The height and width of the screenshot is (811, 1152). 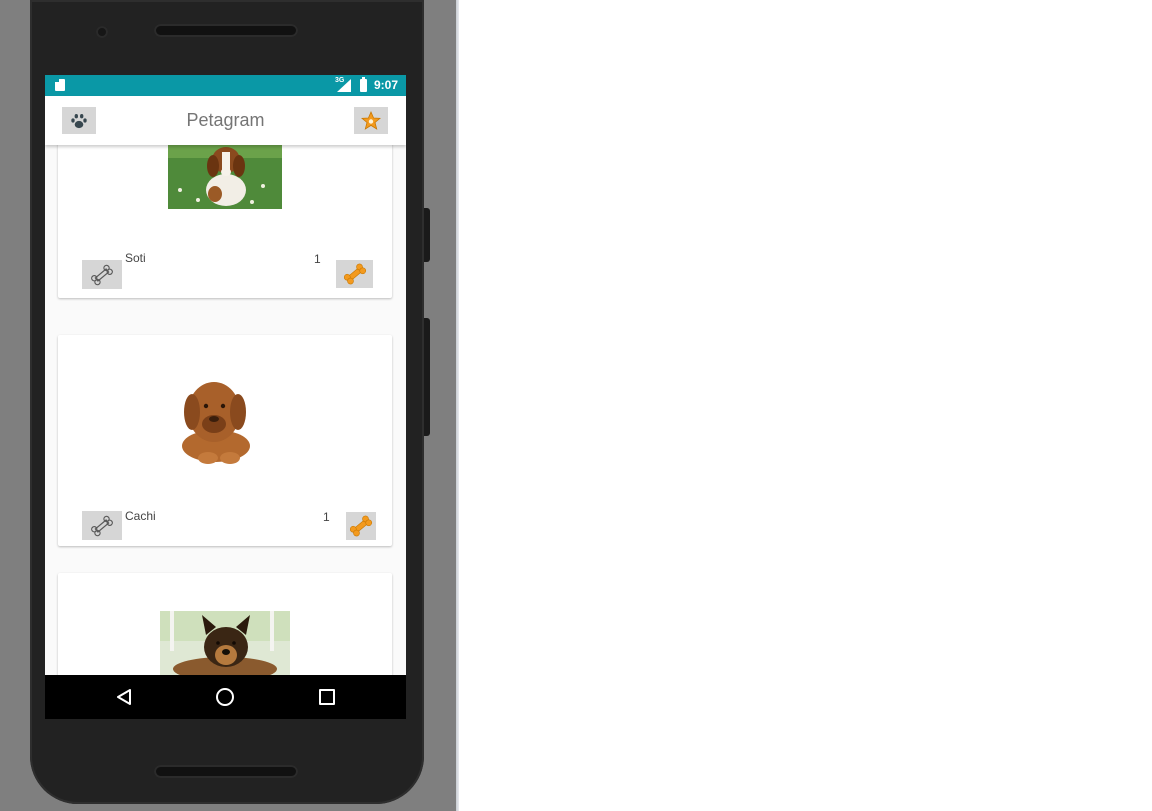 I want to click on sd-card-icon, so click(x=60, y=85).